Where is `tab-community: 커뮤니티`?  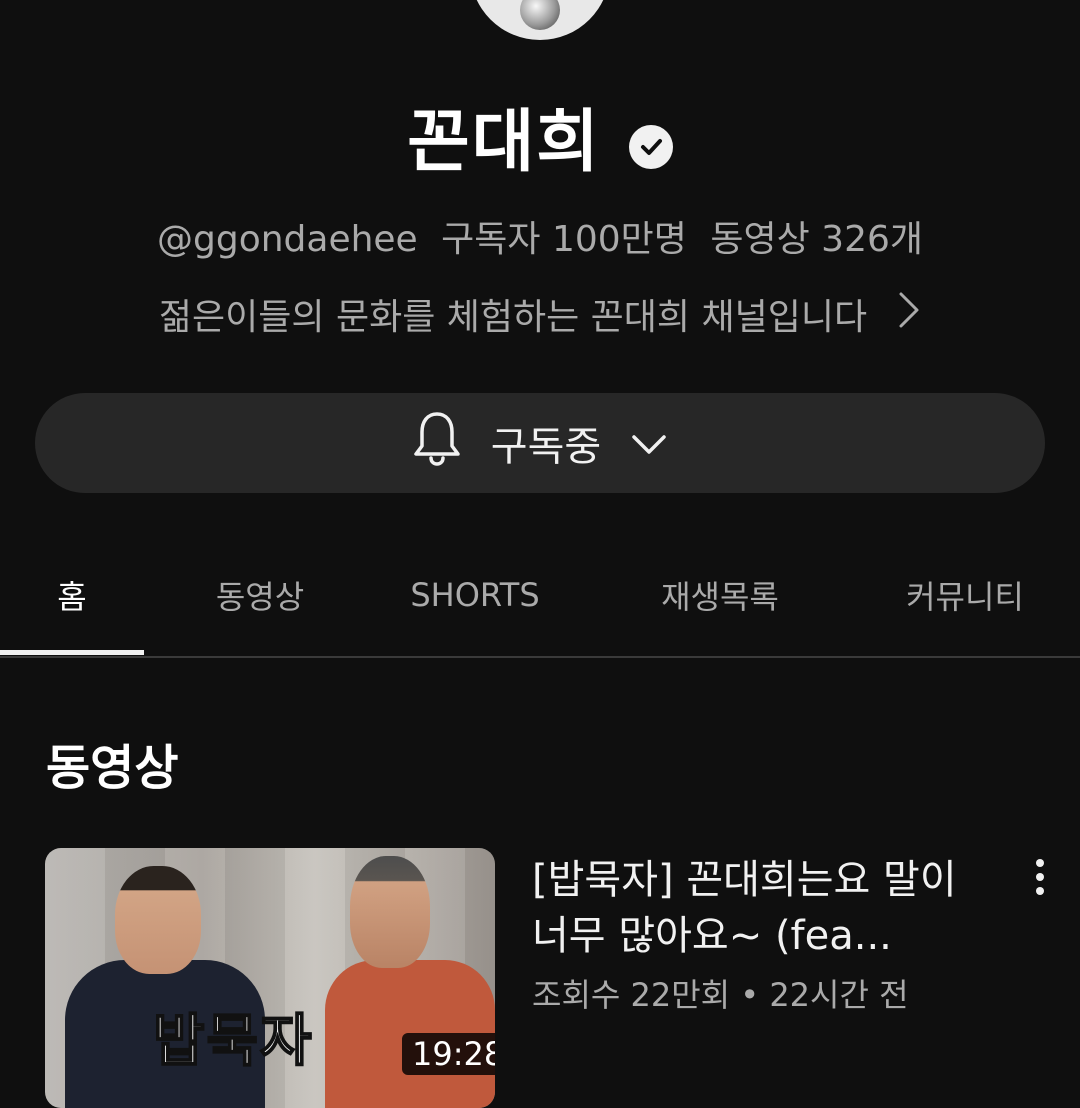
tab-community: 커뮤니티 is located at coordinates (965, 595).